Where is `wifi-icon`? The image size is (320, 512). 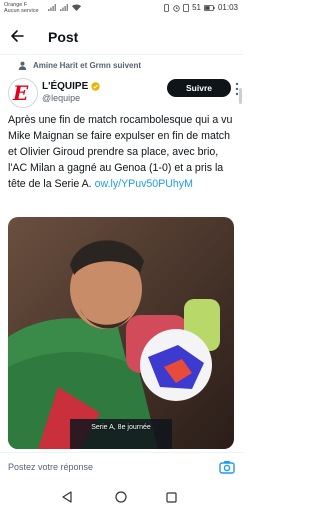
wifi-icon is located at coordinates (76, 7).